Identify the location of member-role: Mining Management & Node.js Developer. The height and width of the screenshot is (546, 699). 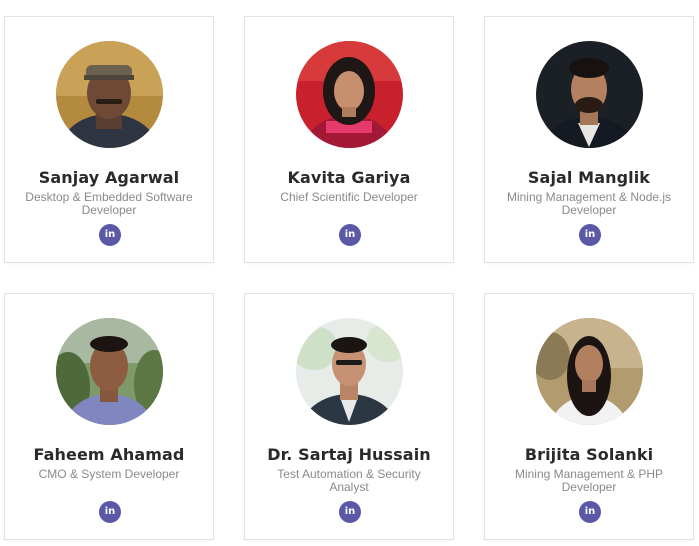
(589, 203).